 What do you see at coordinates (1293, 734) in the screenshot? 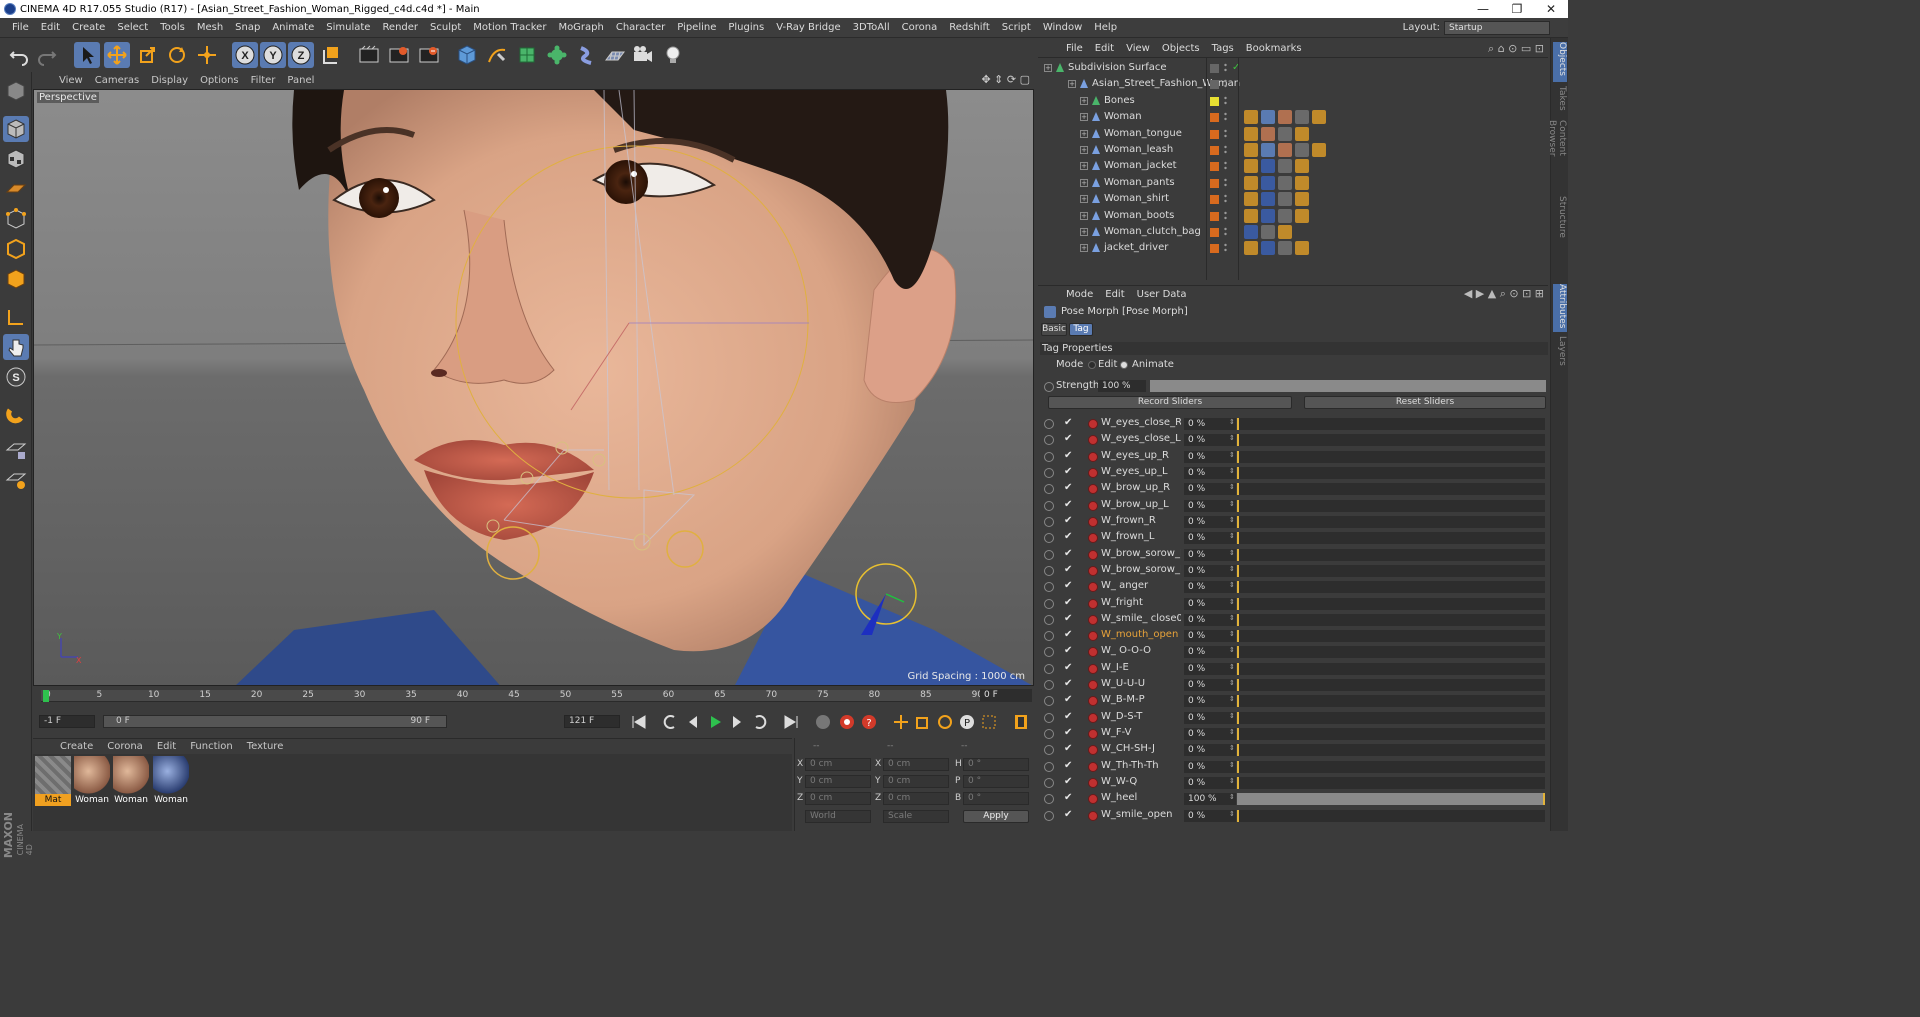
I see `morph-slider-row: ✔ W_F-V 0 % ⇕` at bounding box center [1293, 734].